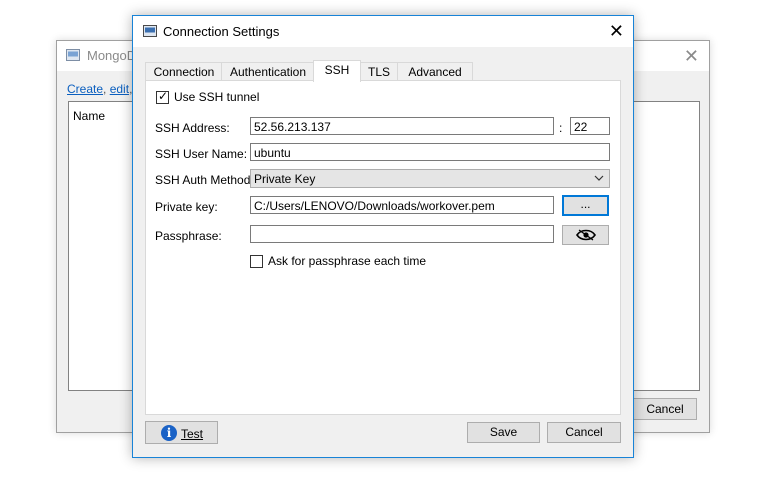 Image resolution: width=776 pixels, height=493 pixels. Describe the element at coordinates (188, 236) in the screenshot. I see `passphrase-label: Passphrase:` at that location.